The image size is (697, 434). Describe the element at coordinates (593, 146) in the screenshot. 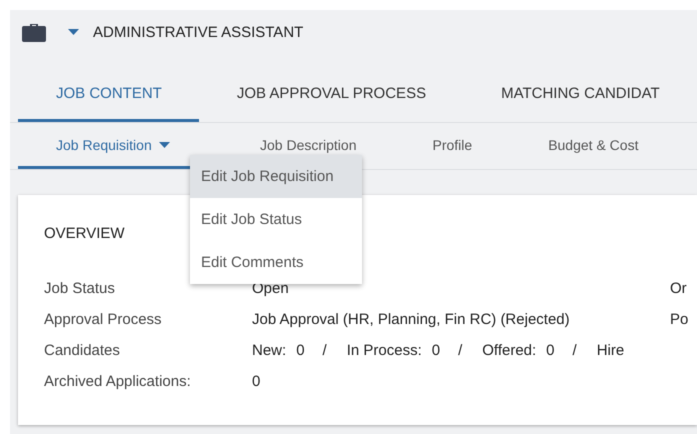

I see `subtab: Budget & Cost` at that location.